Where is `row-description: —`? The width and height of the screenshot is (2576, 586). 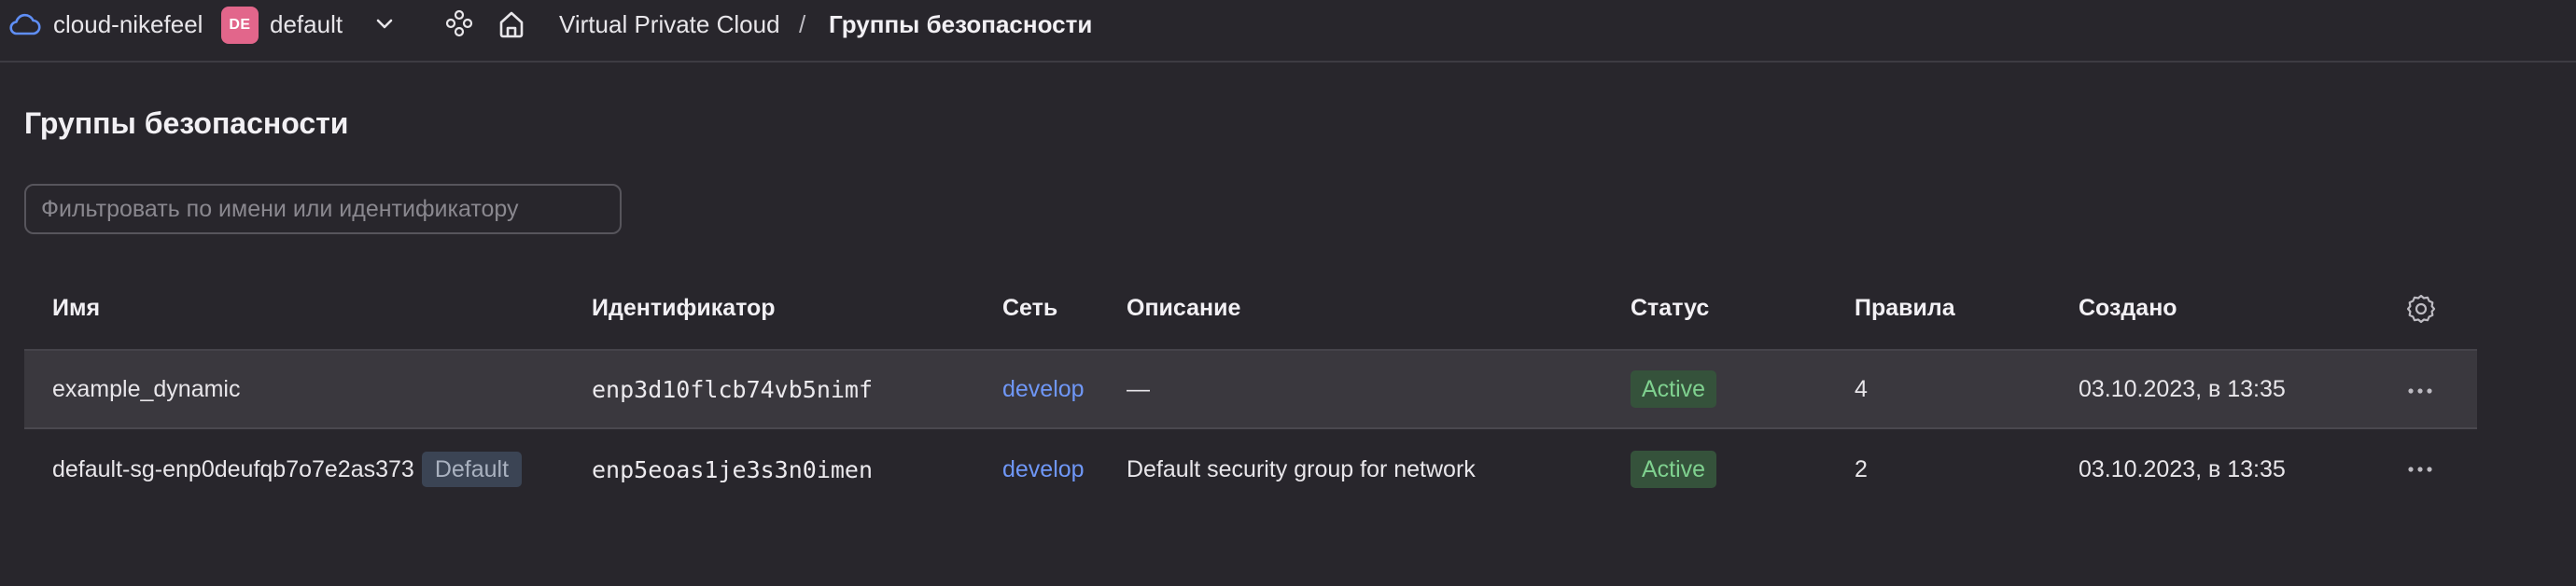 row-description: — is located at coordinates (1138, 388).